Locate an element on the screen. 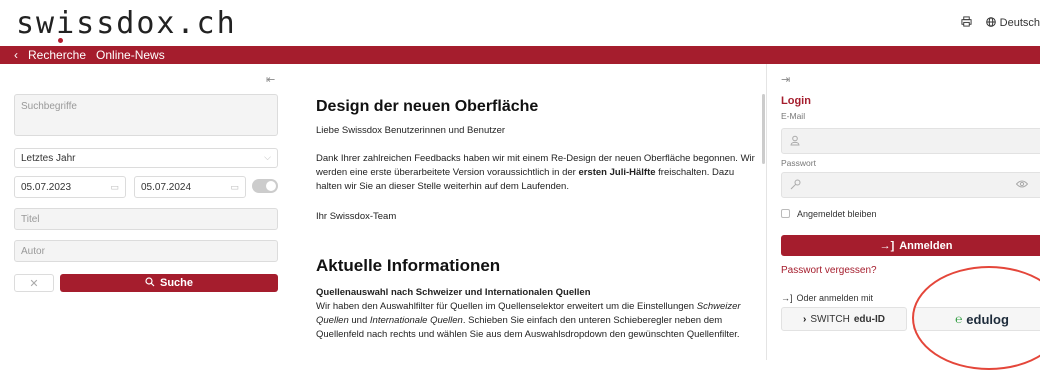  globe-icon is located at coordinates (990, 23).